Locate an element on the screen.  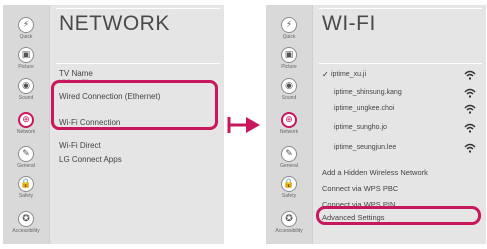
check-icon: ✓ is located at coordinates (325, 74).